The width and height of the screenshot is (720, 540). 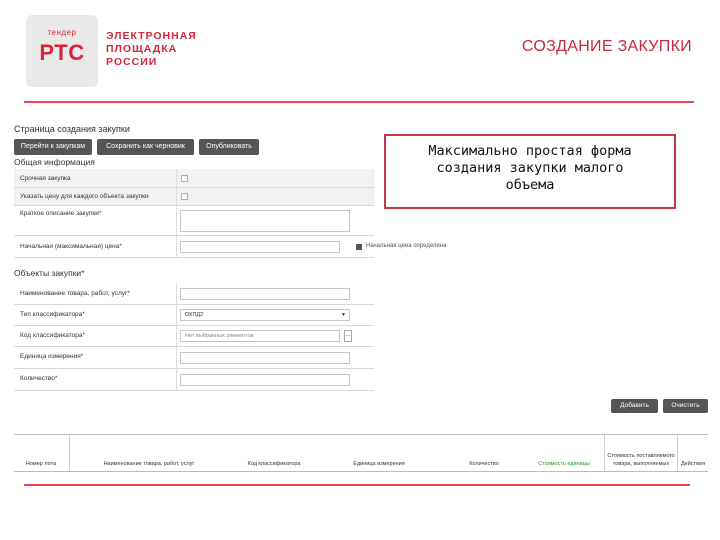 I want to click on logo-line-1: ЭЛЕКТРОННАЯ, so click(x=151, y=36).